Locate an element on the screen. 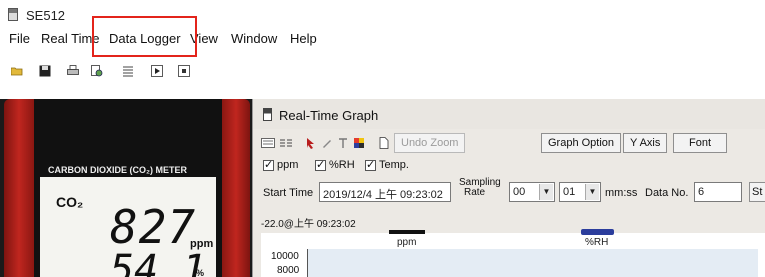 The image size is (765, 277). meter-co2-reading: 827 is located at coordinates (153, 227).